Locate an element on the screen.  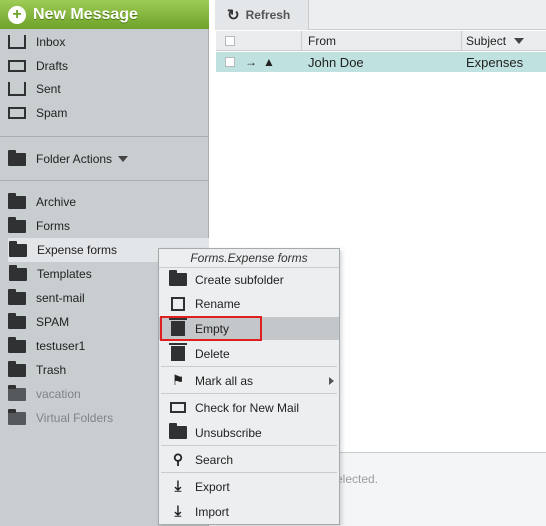
folder-actions-label: Folder Actions is located at coordinates (74, 159).